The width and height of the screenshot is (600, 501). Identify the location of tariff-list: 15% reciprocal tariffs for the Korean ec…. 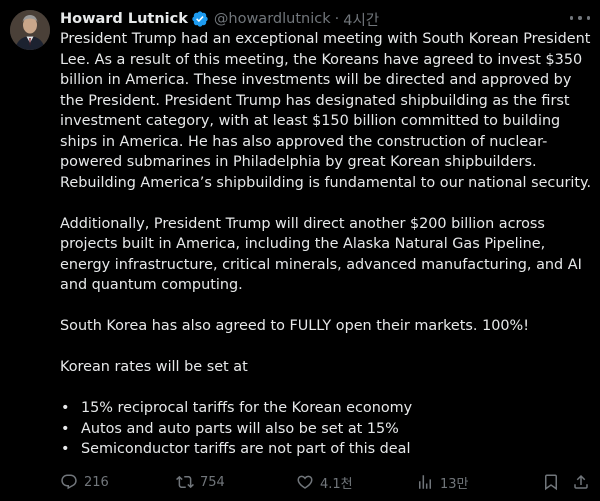
(326, 429).